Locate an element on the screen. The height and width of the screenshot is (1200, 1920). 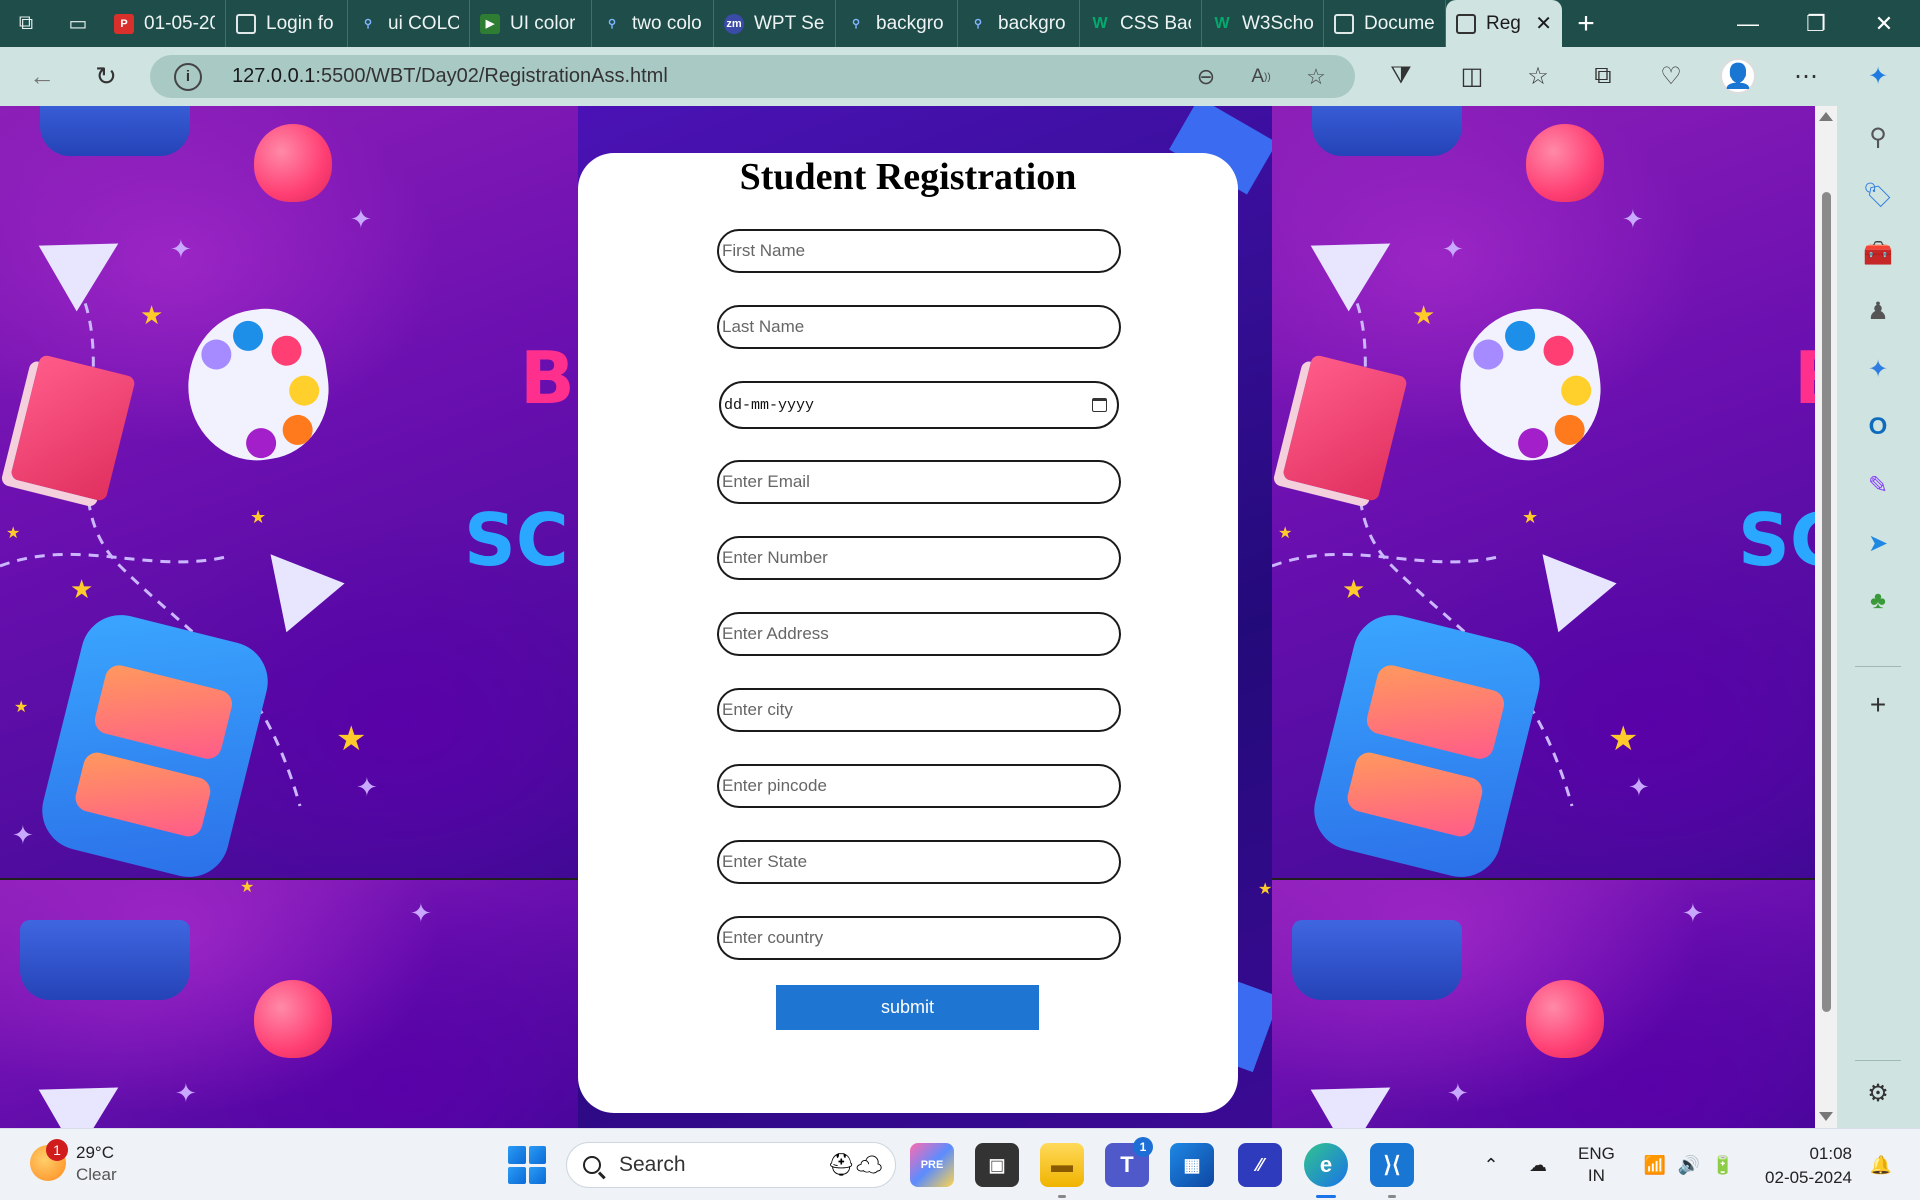
tab-wpt-session: zm WPT Ses is located at coordinates (775, 23).